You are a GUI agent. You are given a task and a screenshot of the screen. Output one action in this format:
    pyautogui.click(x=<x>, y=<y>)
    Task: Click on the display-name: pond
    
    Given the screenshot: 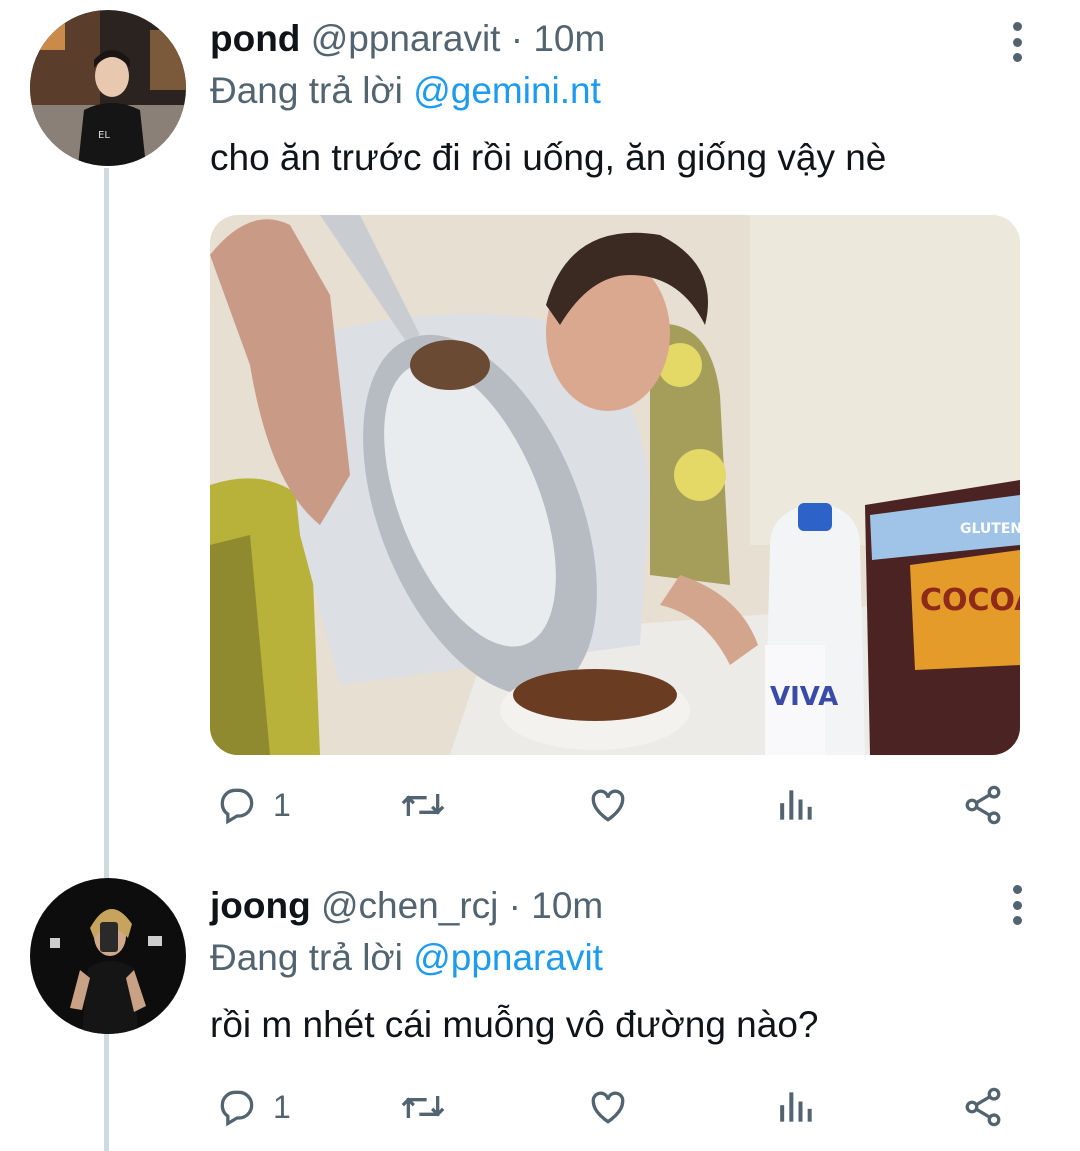 What is the action you would take?
    pyautogui.click(x=255, y=38)
    